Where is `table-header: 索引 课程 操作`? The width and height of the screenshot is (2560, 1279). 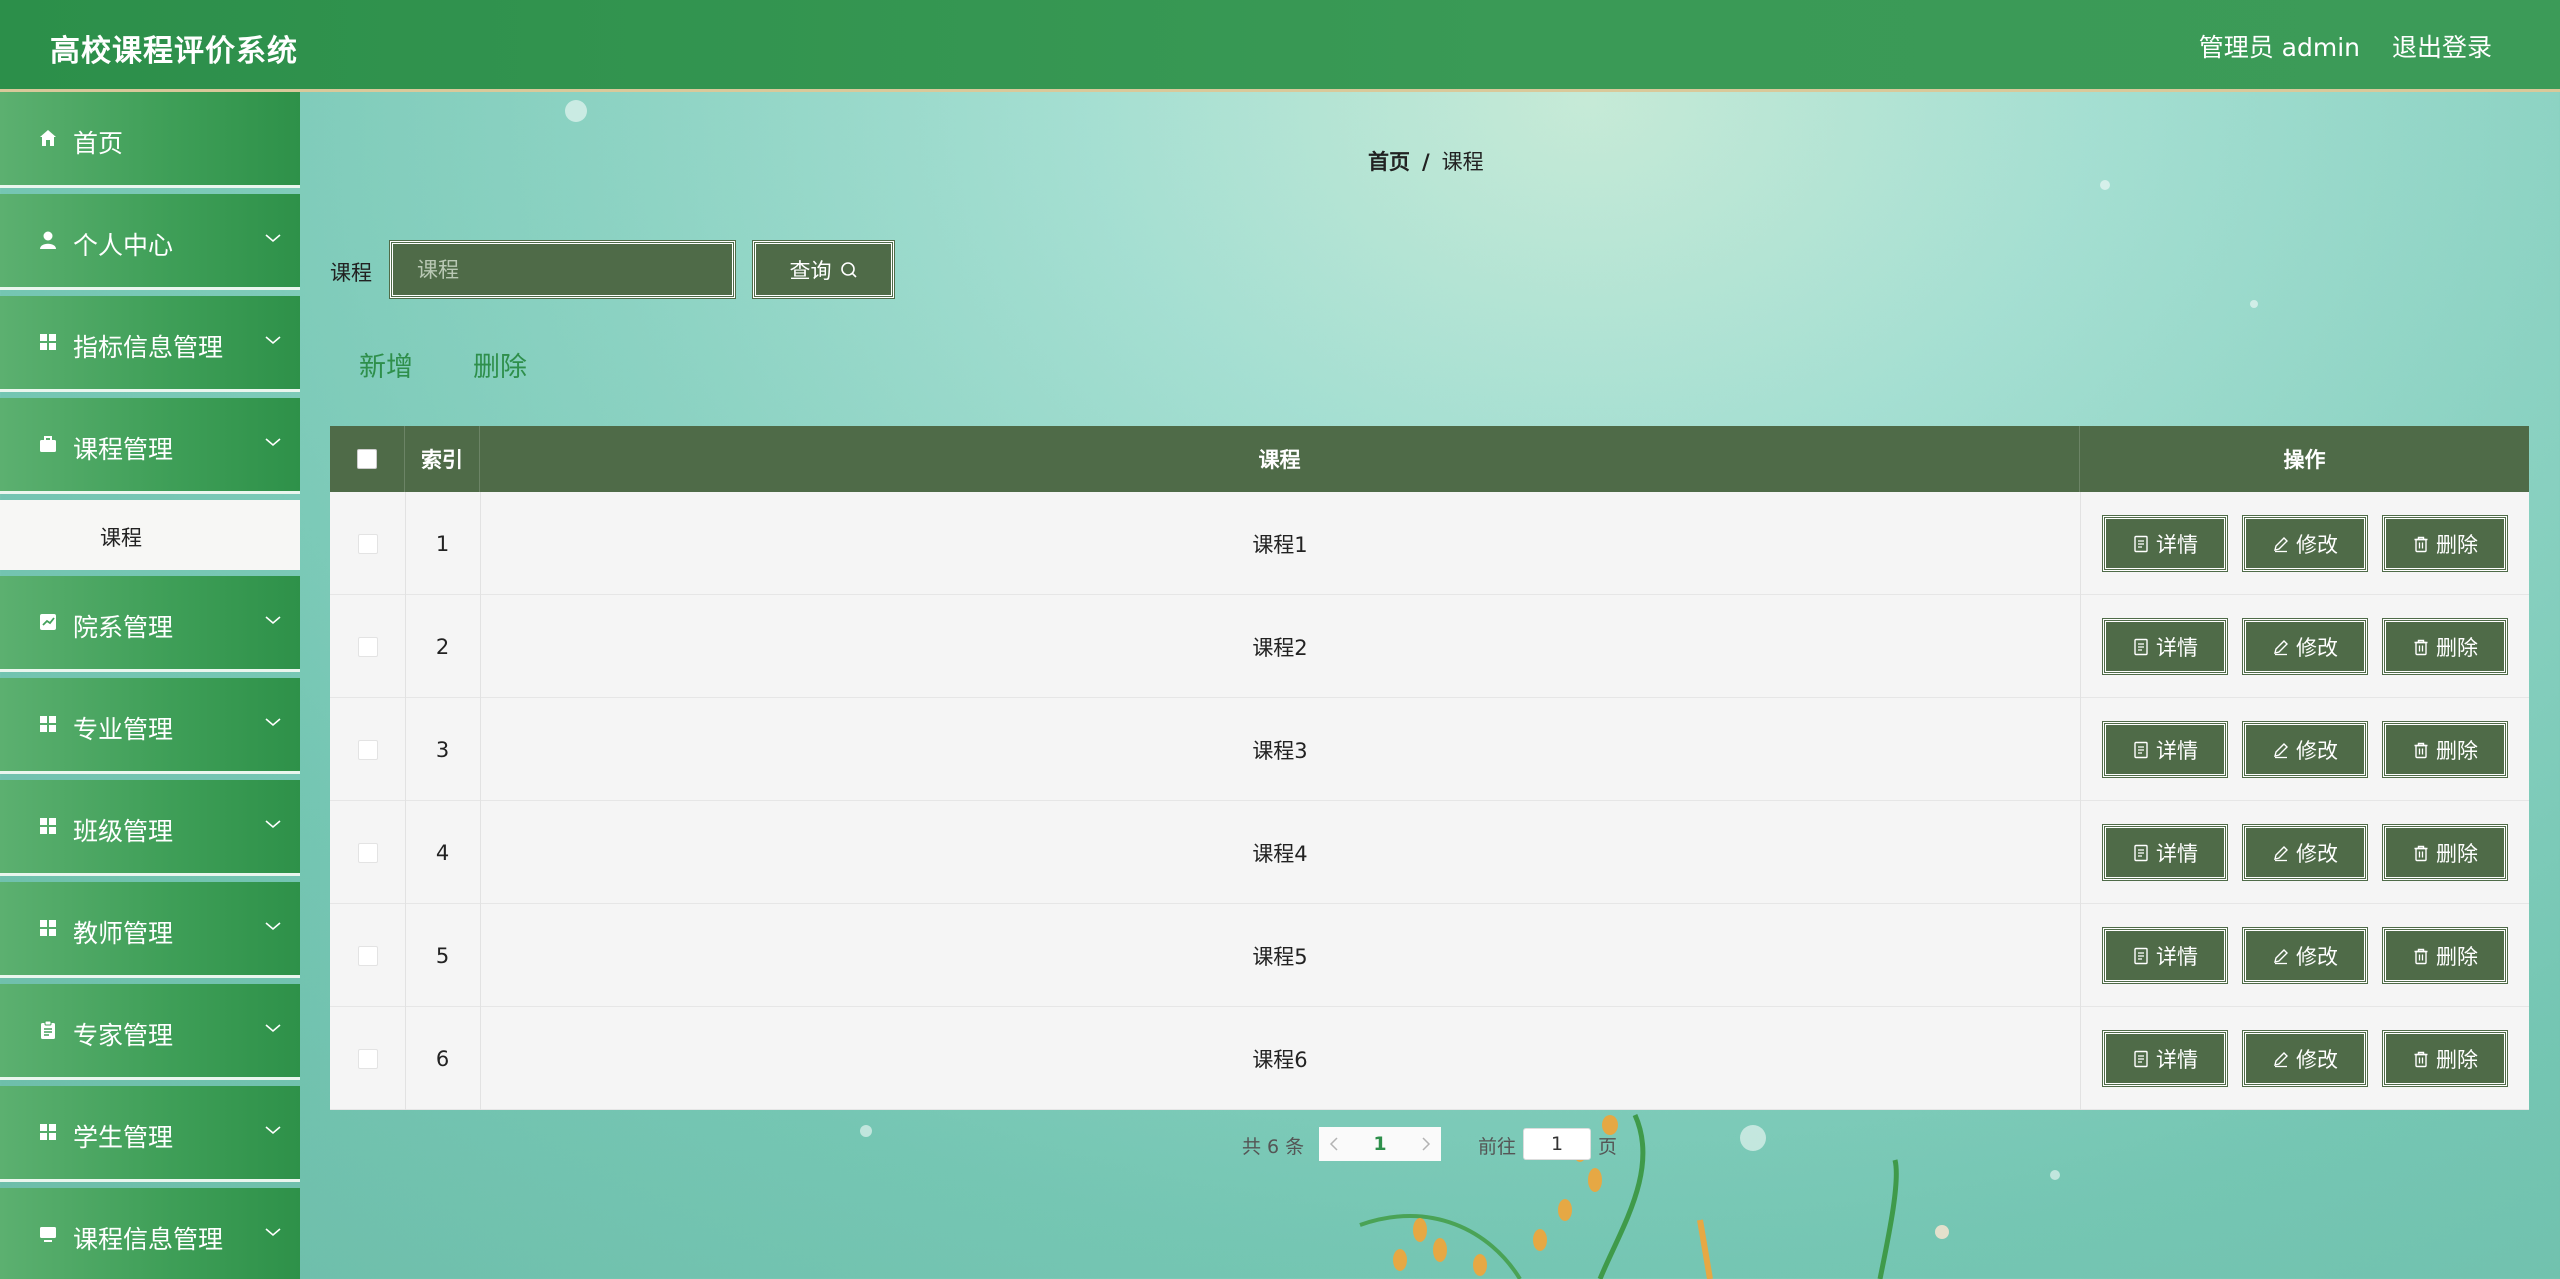
table-header: 索引 课程 操作 is located at coordinates (1429, 459).